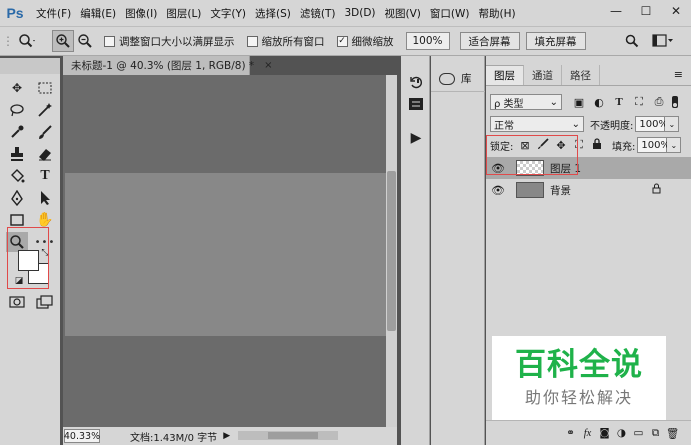 This screenshot has width=691, height=445. What do you see at coordinates (342, 41) in the screenshot?
I see `checkbox-checked: ✓` at bounding box center [342, 41].